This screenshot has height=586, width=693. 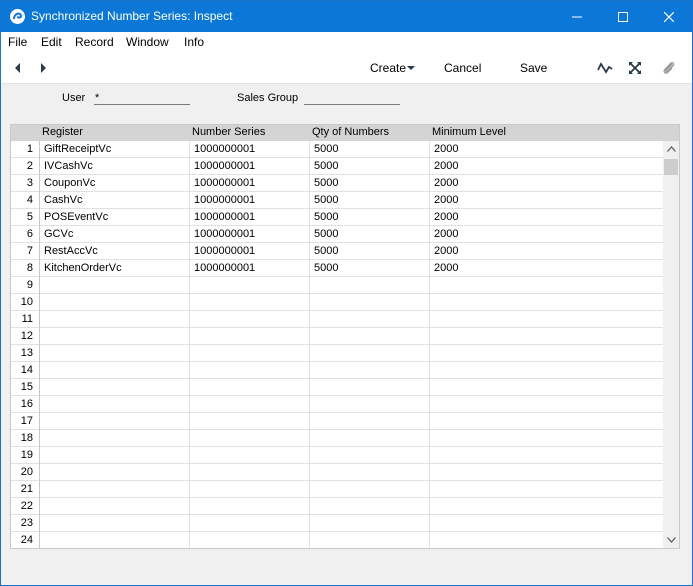 I want to click on vertical-scrollbar, so click(x=671, y=344).